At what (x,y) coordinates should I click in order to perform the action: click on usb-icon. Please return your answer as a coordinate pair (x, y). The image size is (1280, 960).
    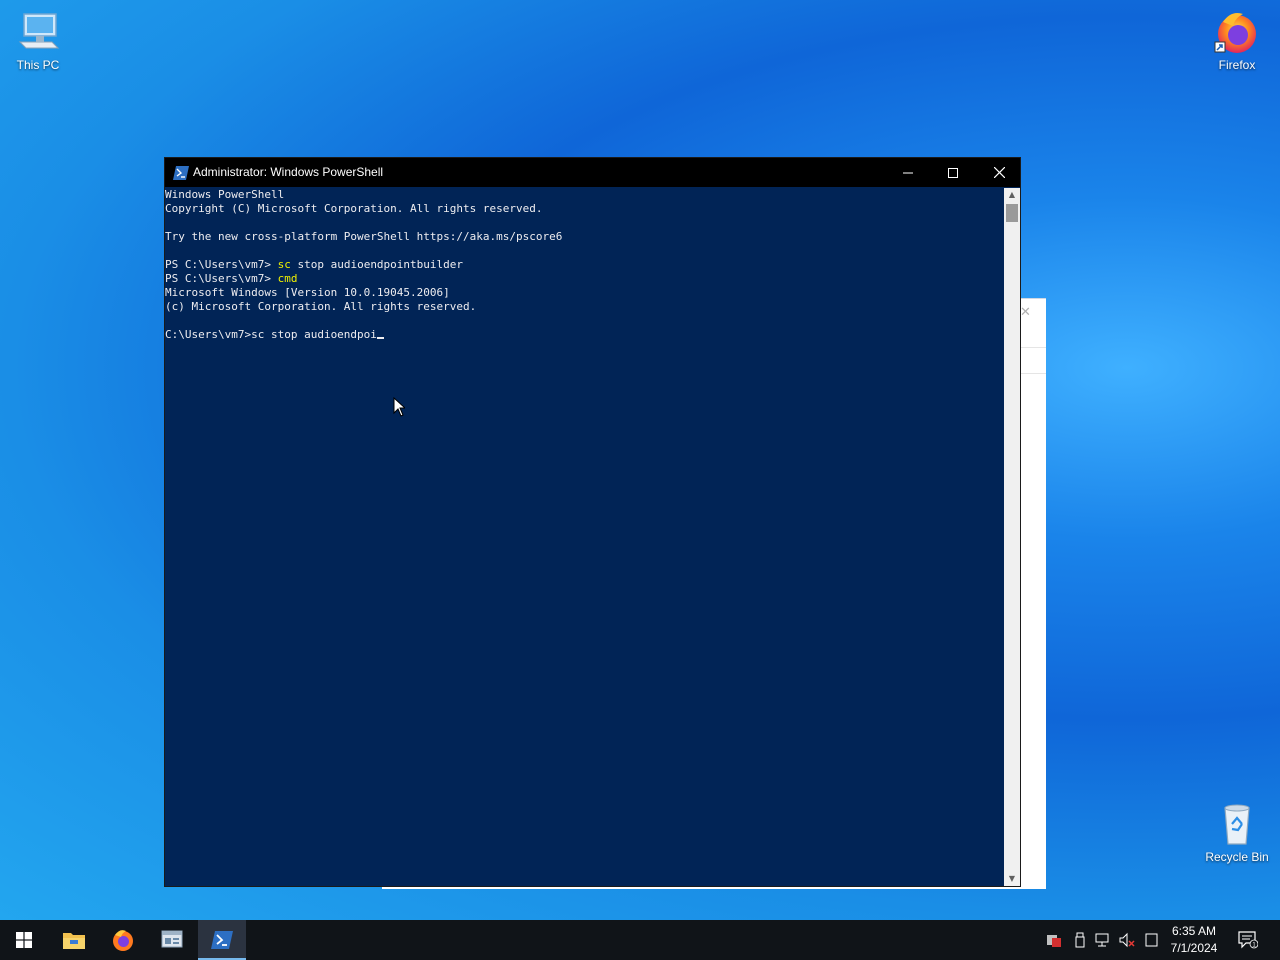
    Looking at the image, I should click on (1080, 940).